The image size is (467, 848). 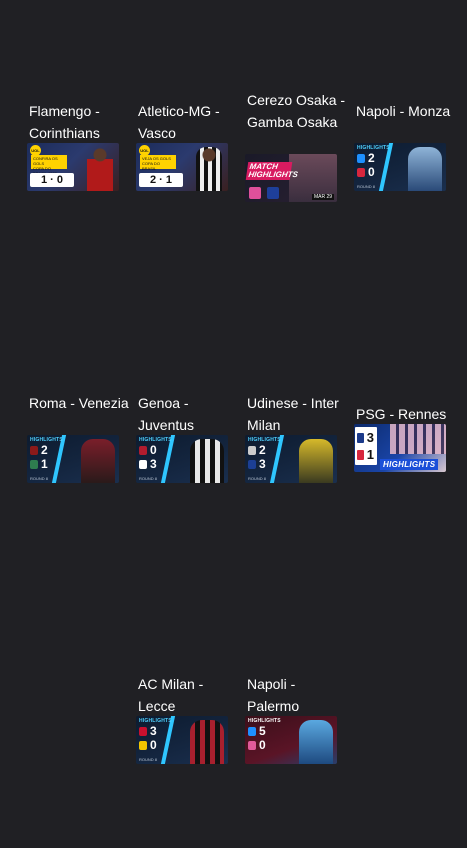 I want to click on home-score-row: 0, so click(x=153, y=450).